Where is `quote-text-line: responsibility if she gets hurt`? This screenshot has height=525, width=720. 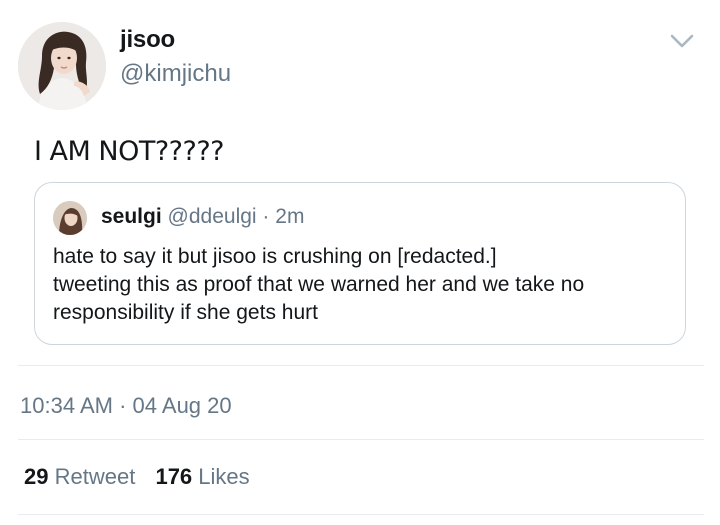 quote-text-line: responsibility if she gets hurt is located at coordinates (185, 312).